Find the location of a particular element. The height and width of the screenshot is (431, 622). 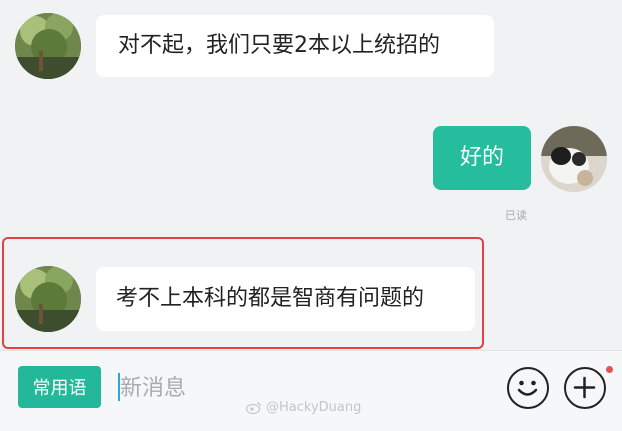

my-avatar is located at coordinates (574, 159).